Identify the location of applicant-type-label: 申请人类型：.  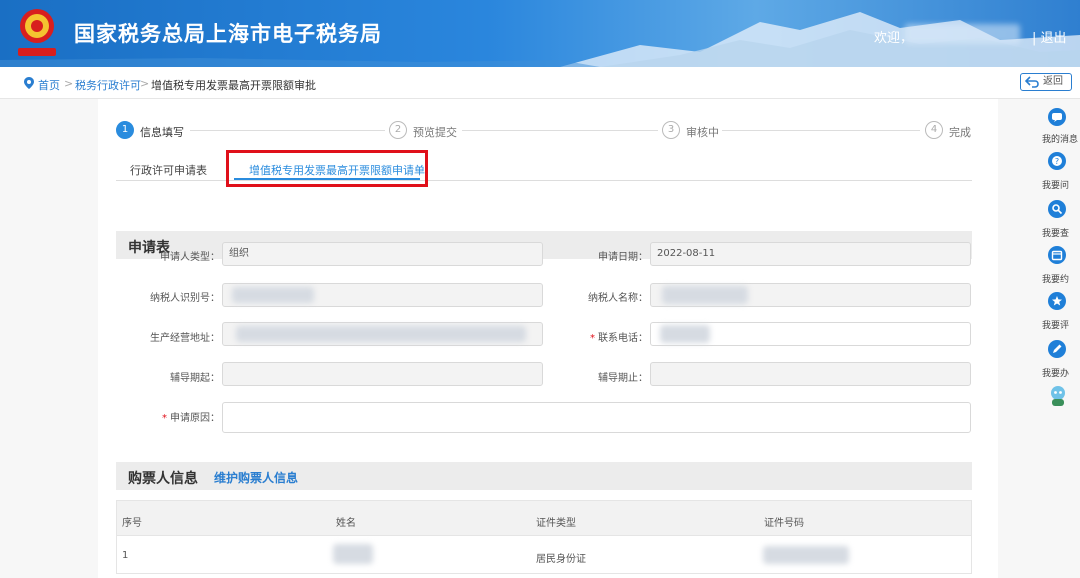
(190, 257).